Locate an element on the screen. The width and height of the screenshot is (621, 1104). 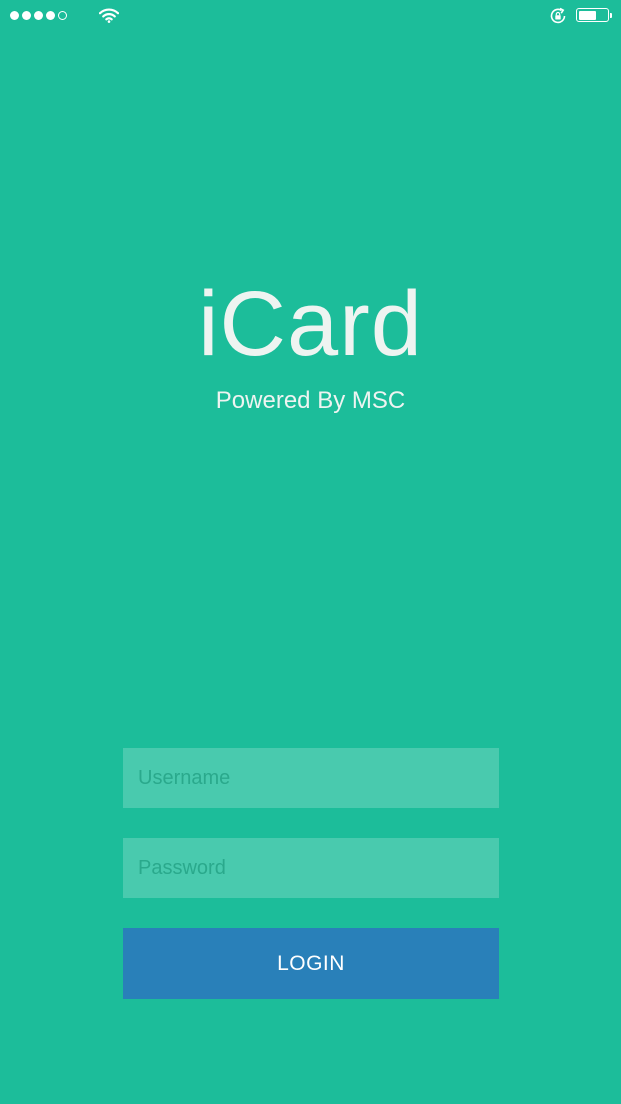
battery-nub is located at coordinates (611, 15).